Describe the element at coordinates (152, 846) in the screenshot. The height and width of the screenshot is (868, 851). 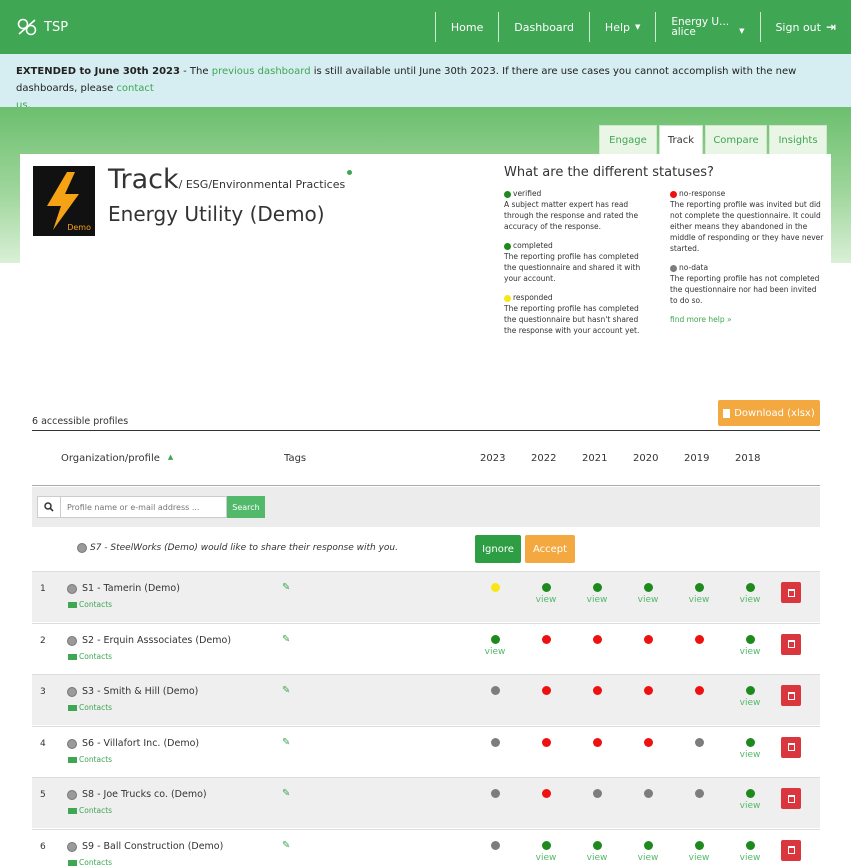
I see `profile-name: S9 - Ball Construction (Demo)` at that location.